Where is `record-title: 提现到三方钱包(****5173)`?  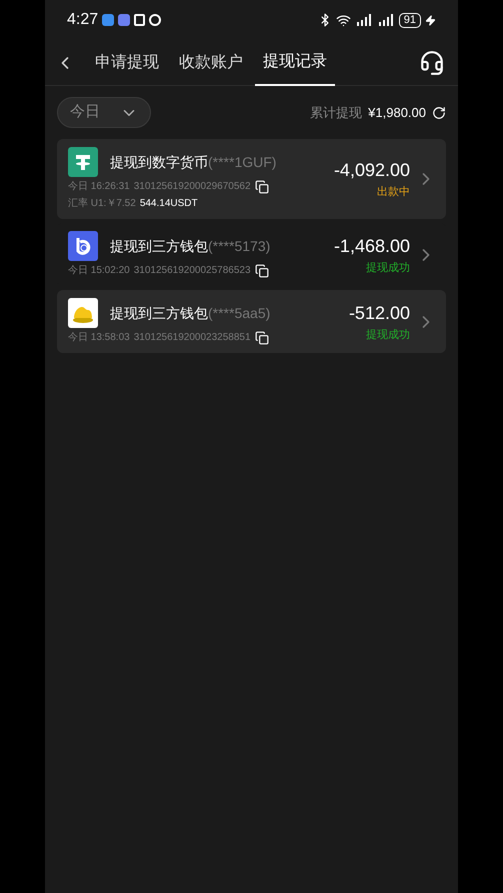
record-title: 提现到三方钱包(****5173) is located at coordinates (190, 246).